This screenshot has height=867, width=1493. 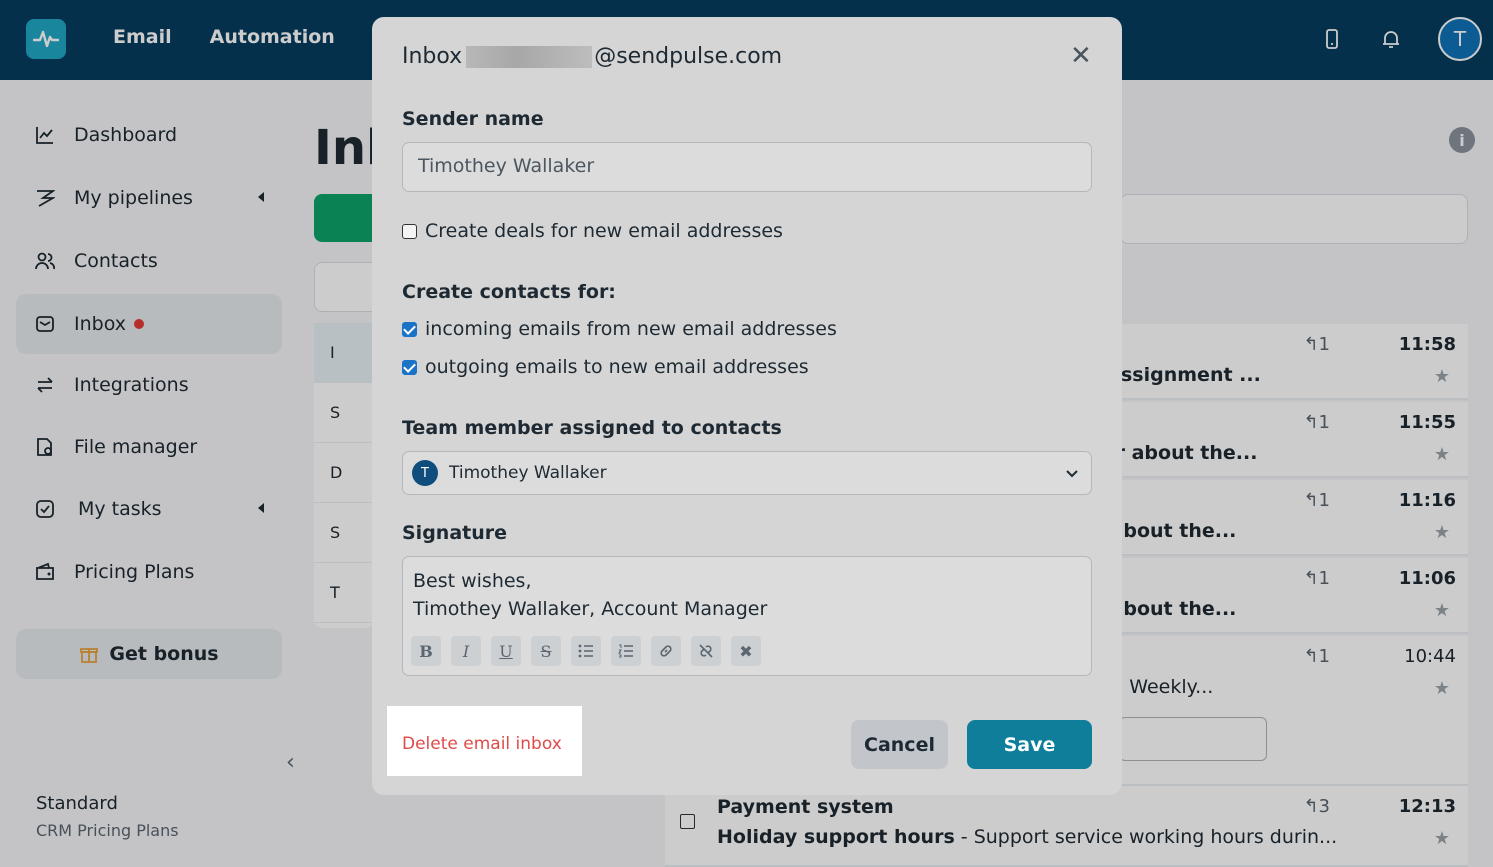 I want to click on signature-line: Timothey Wallaker, Account Manager, so click(x=590, y=609).